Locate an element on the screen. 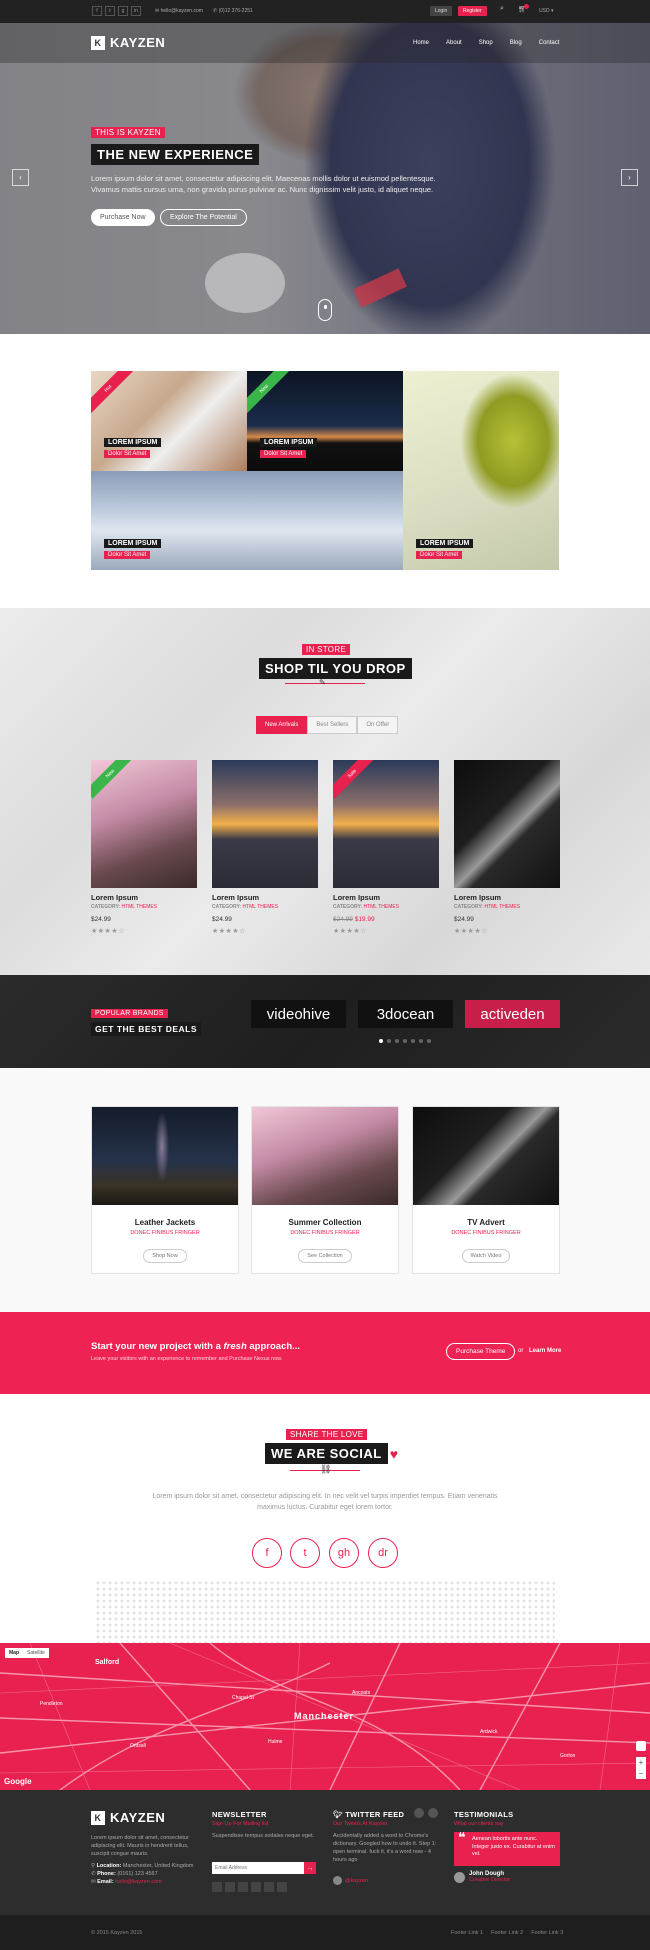 Image resolution: width=650 pixels, height=1950 pixels. logo: K KAYZEN is located at coordinates (128, 42).